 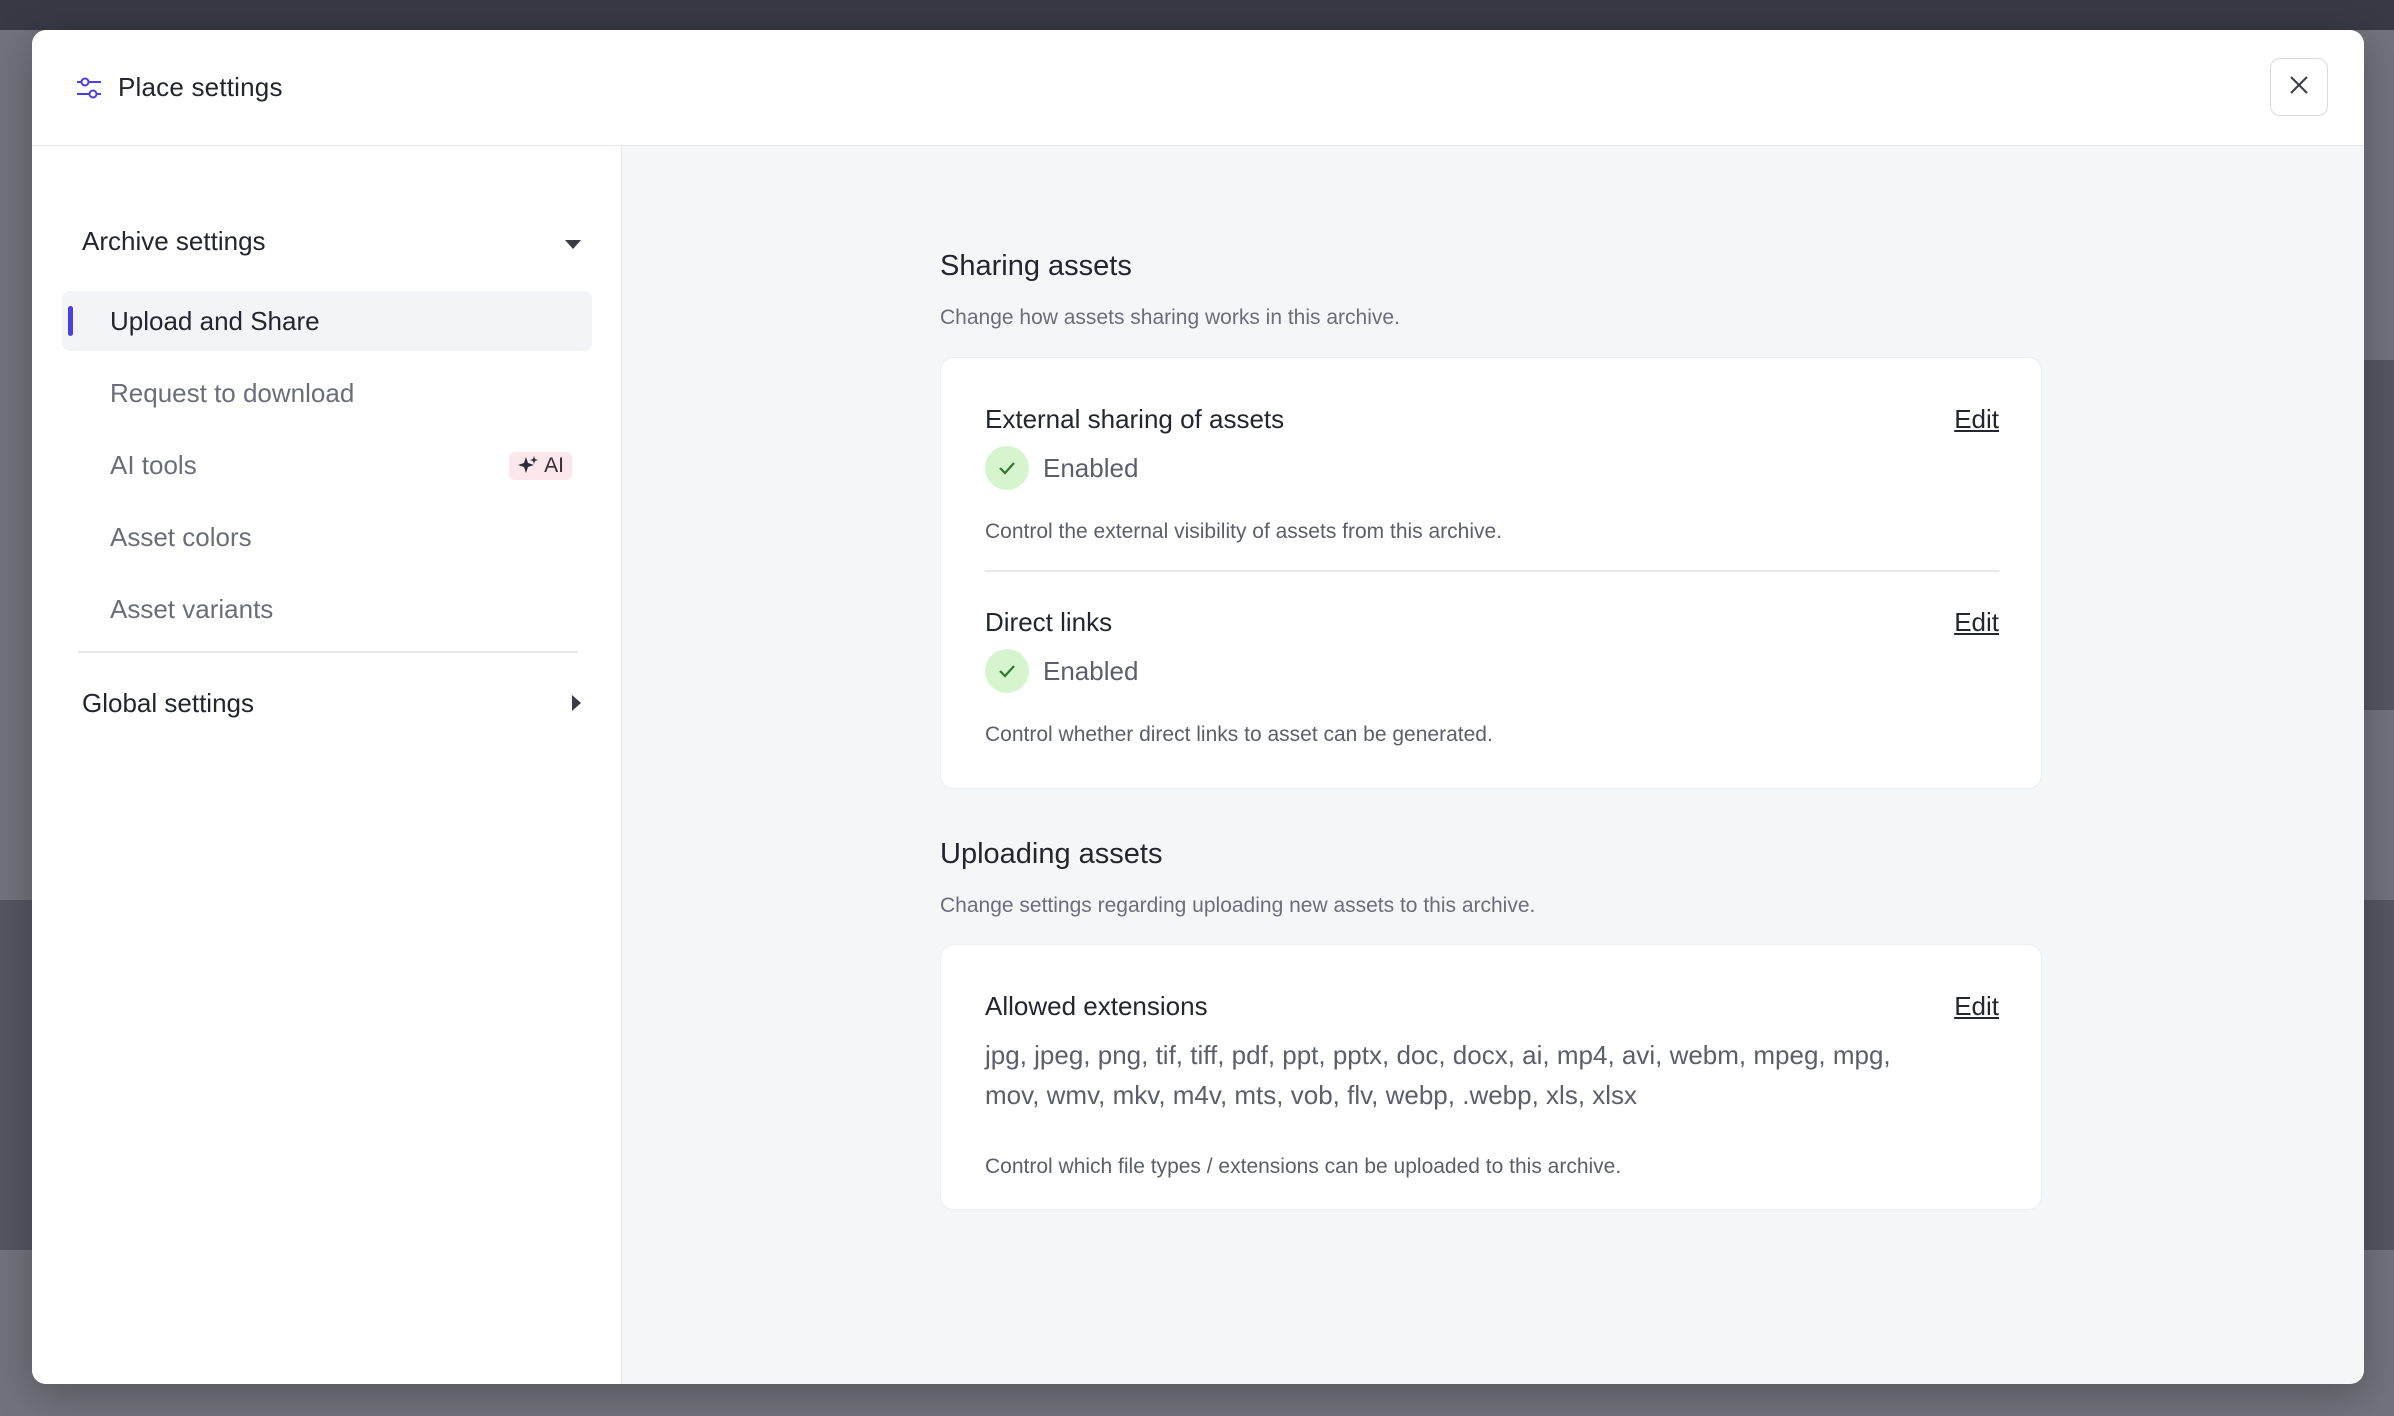 What do you see at coordinates (342, 537) in the screenshot?
I see `sidebar-item-asset-colors: Asset colors` at bounding box center [342, 537].